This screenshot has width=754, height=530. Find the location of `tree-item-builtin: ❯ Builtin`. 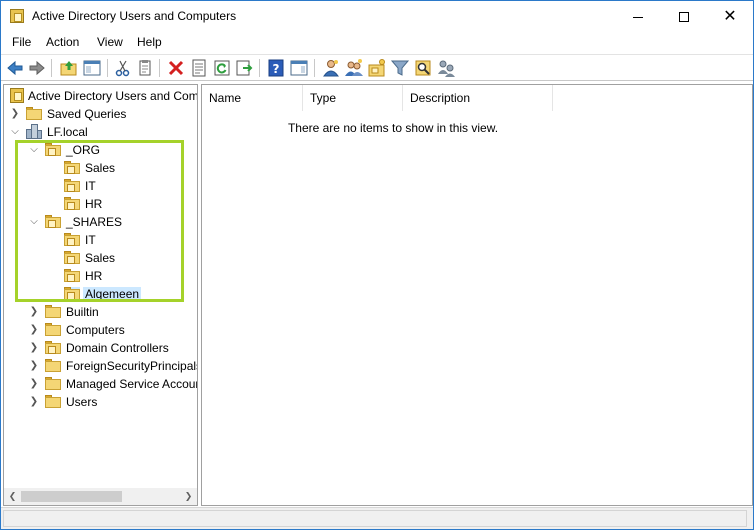

tree-item-builtin: ❯ Builtin is located at coordinates (100, 312).